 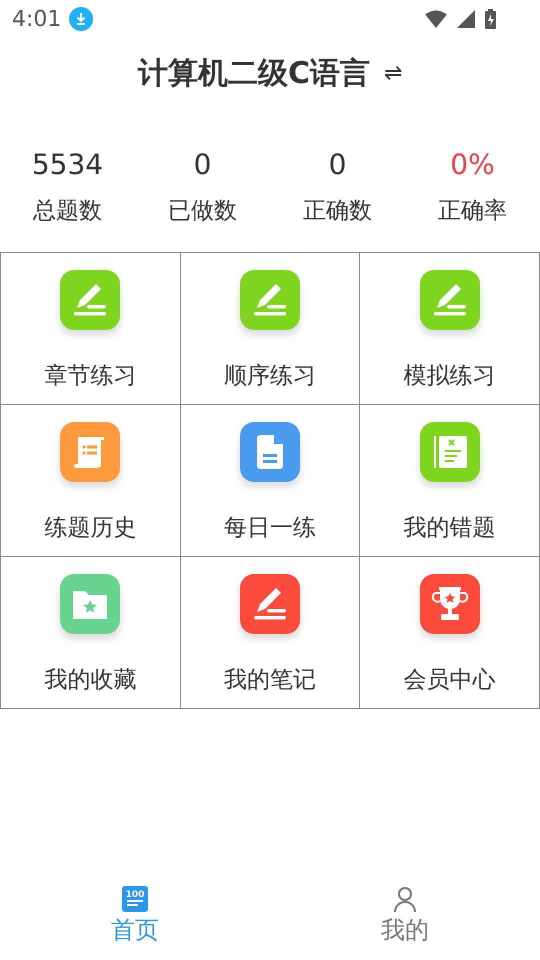 I want to click on menu-label: 练题历史, so click(x=90, y=528).